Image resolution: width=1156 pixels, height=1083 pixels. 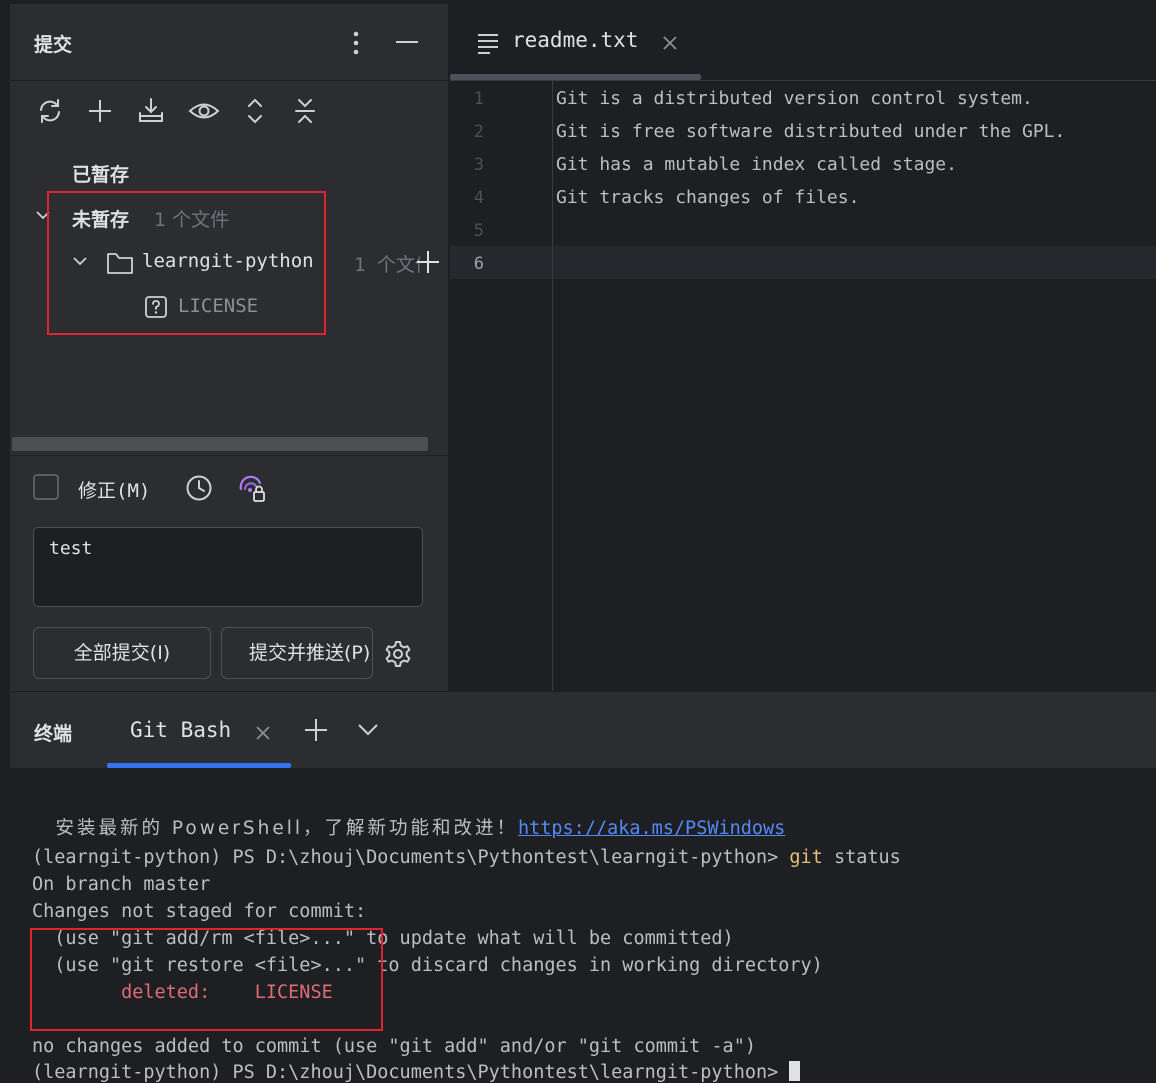 What do you see at coordinates (53, 734) in the screenshot?
I see `terminal-title: 终端` at bounding box center [53, 734].